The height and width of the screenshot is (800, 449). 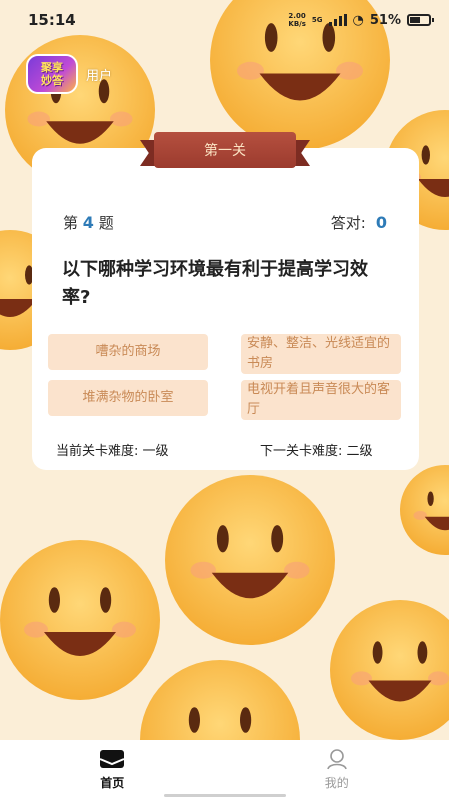 What do you see at coordinates (336, 759) in the screenshot?
I see `profile-icon` at bounding box center [336, 759].